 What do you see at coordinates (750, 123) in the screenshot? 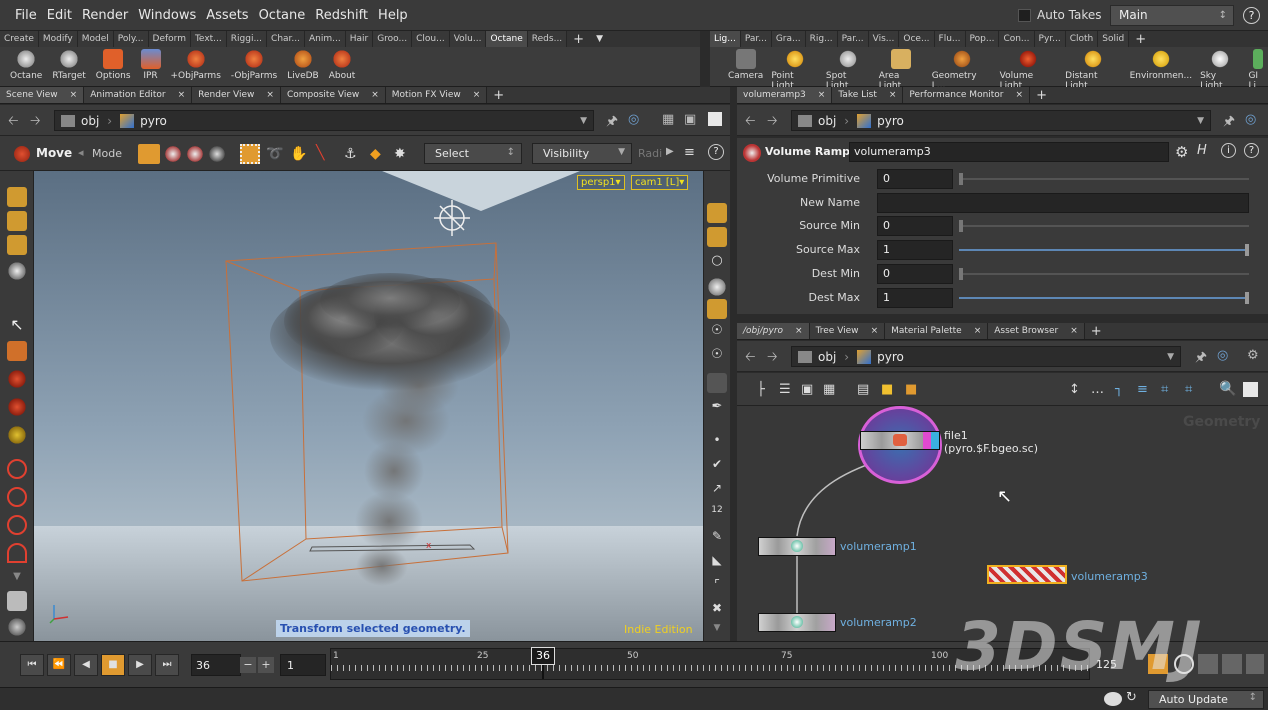
I see `back-arrow-icon: 🡠` at bounding box center [750, 123].